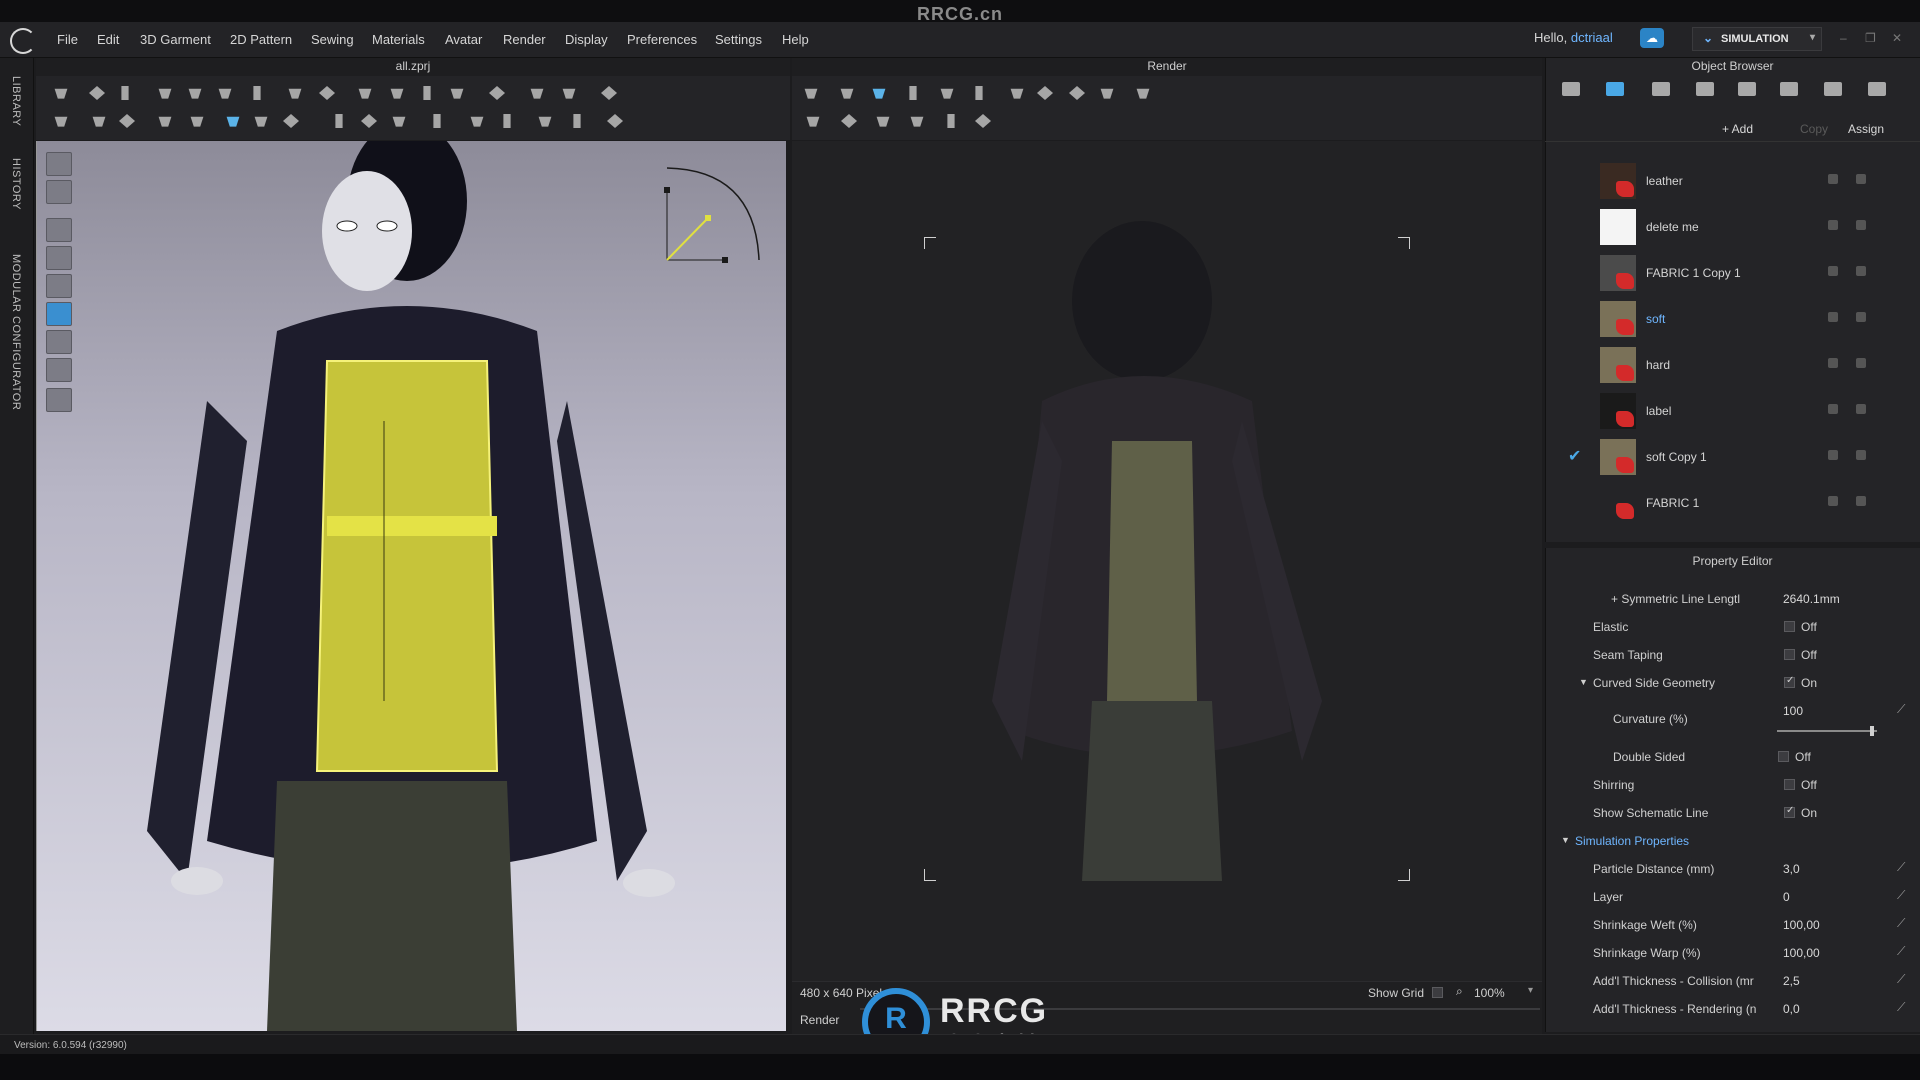  I want to click on avatar-pose-icon, so click(61, 121).